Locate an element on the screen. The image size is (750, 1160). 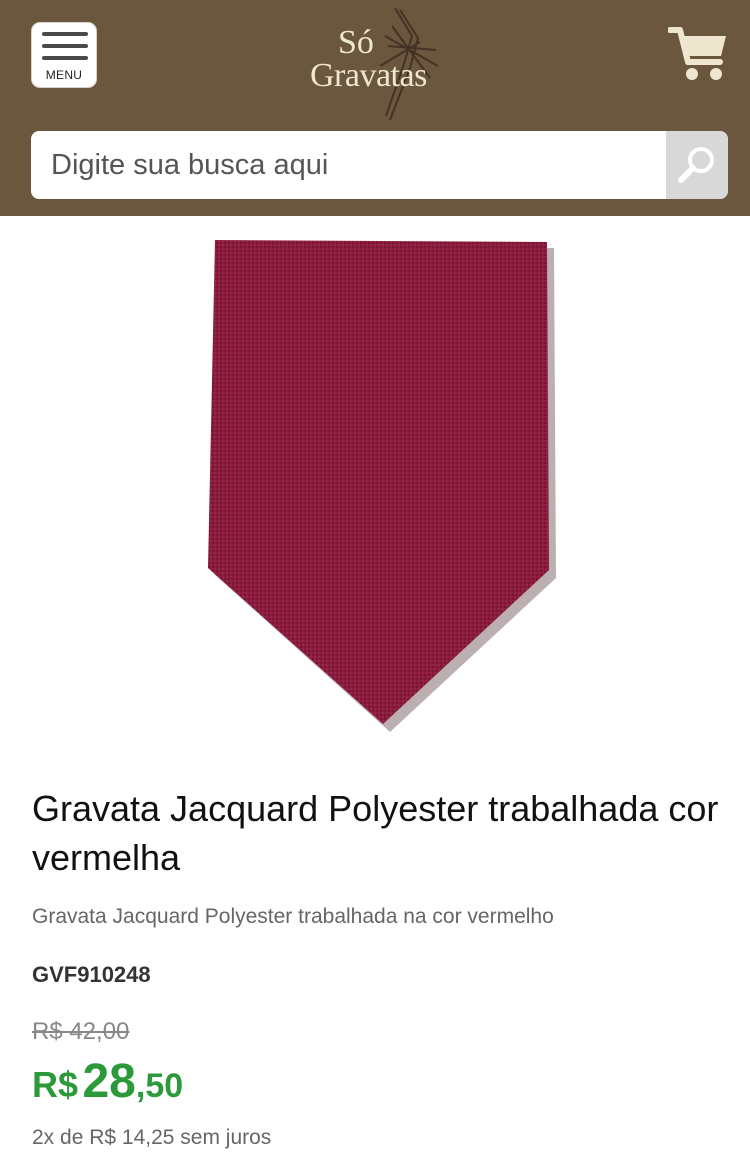
current-price: R$ 28,50 is located at coordinates (107, 1082).